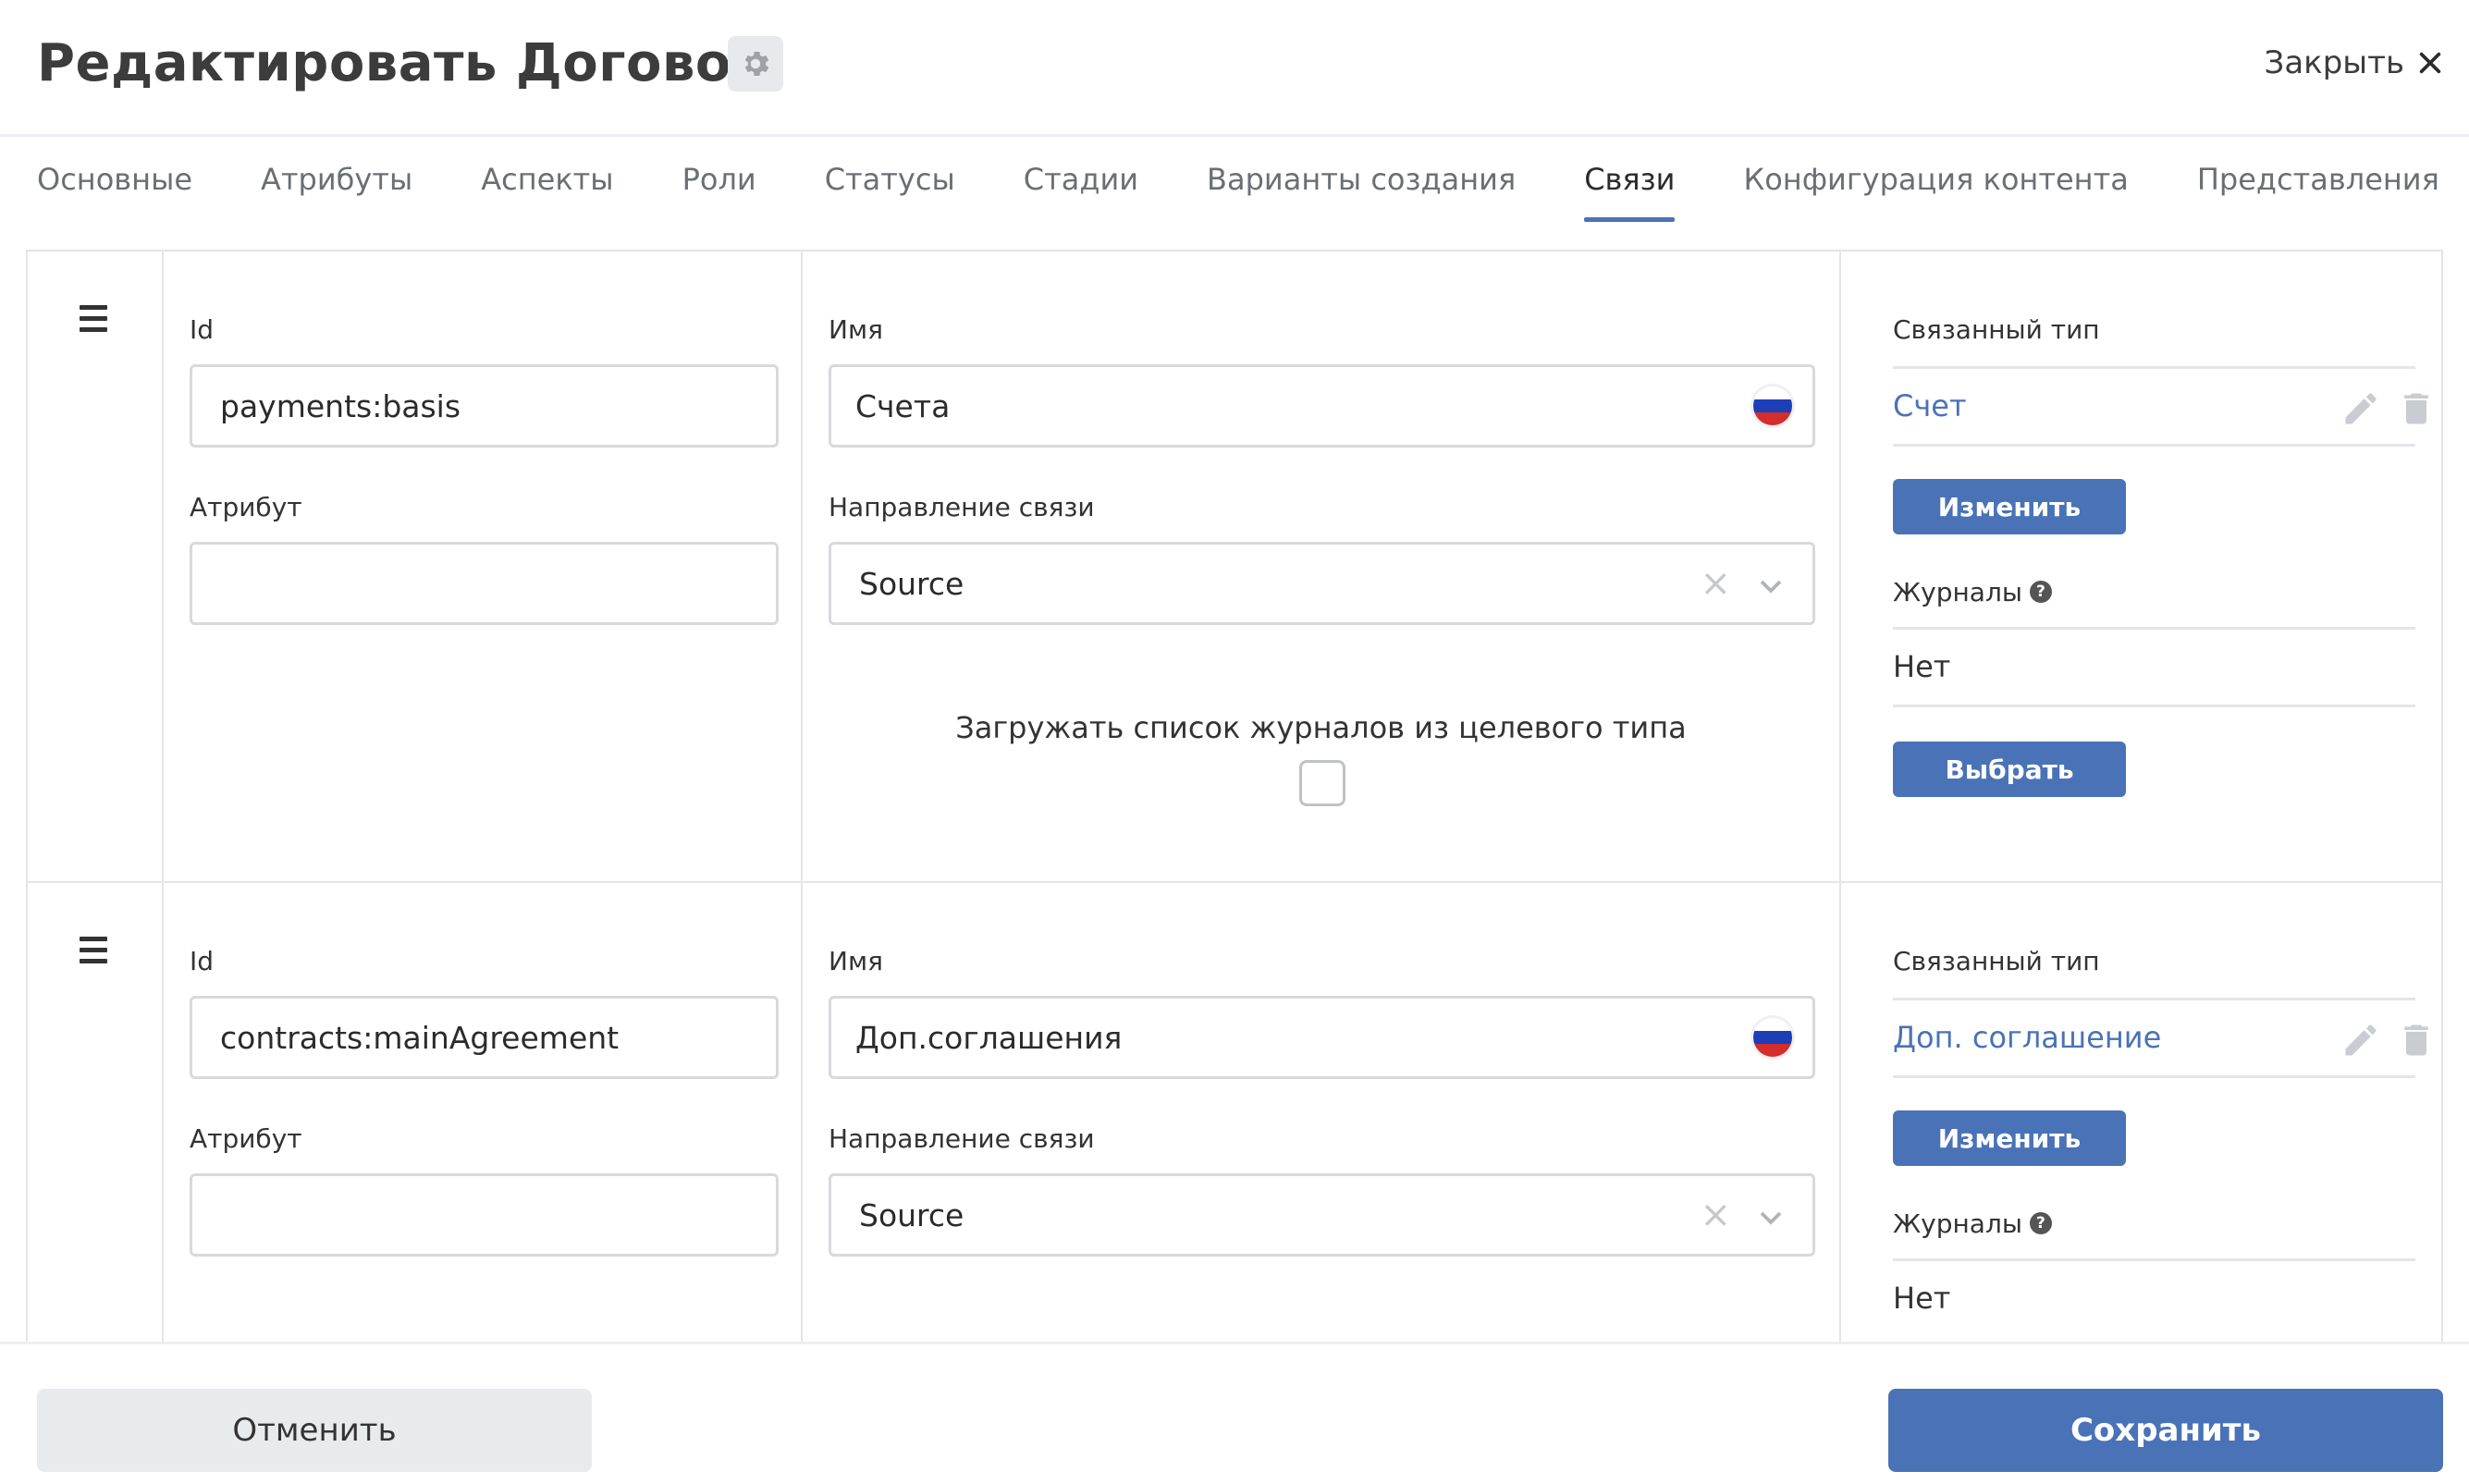 The height and width of the screenshot is (1484, 2469). What do you see at coordinates (336, 179) in the screenshot?
I see `tab-attributes: Атрибуты` at bounding box center [336, 179].